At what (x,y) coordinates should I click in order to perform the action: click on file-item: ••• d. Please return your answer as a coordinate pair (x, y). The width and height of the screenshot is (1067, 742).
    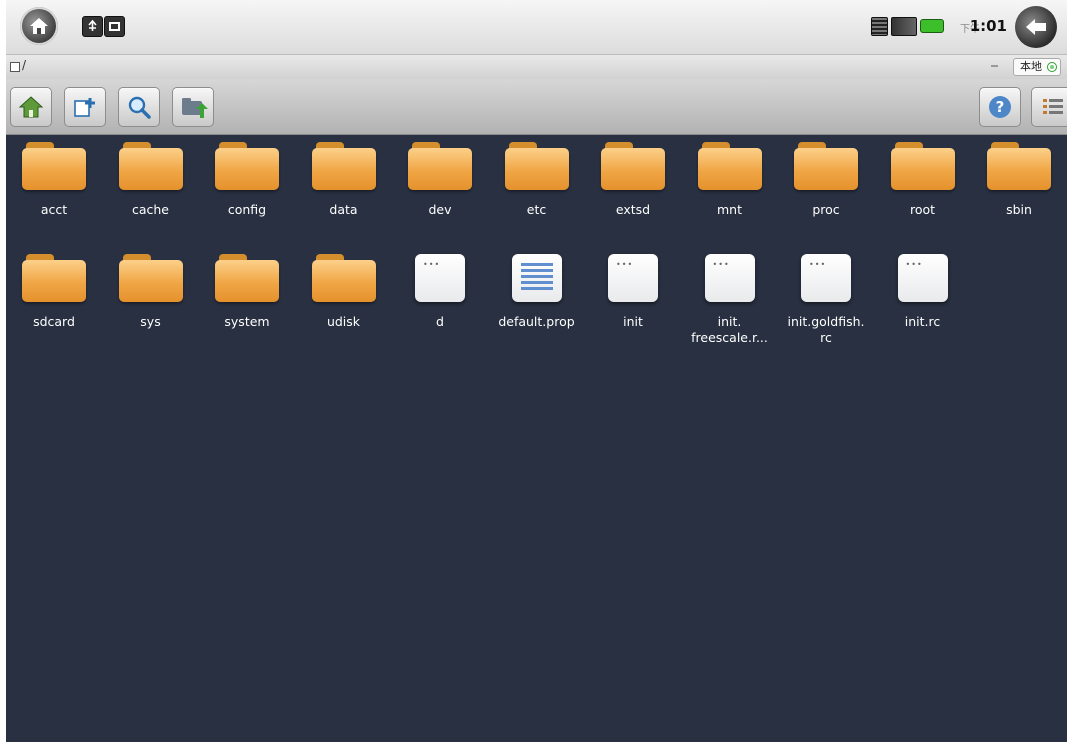
    Looking at the image, I should click on (440, 292).